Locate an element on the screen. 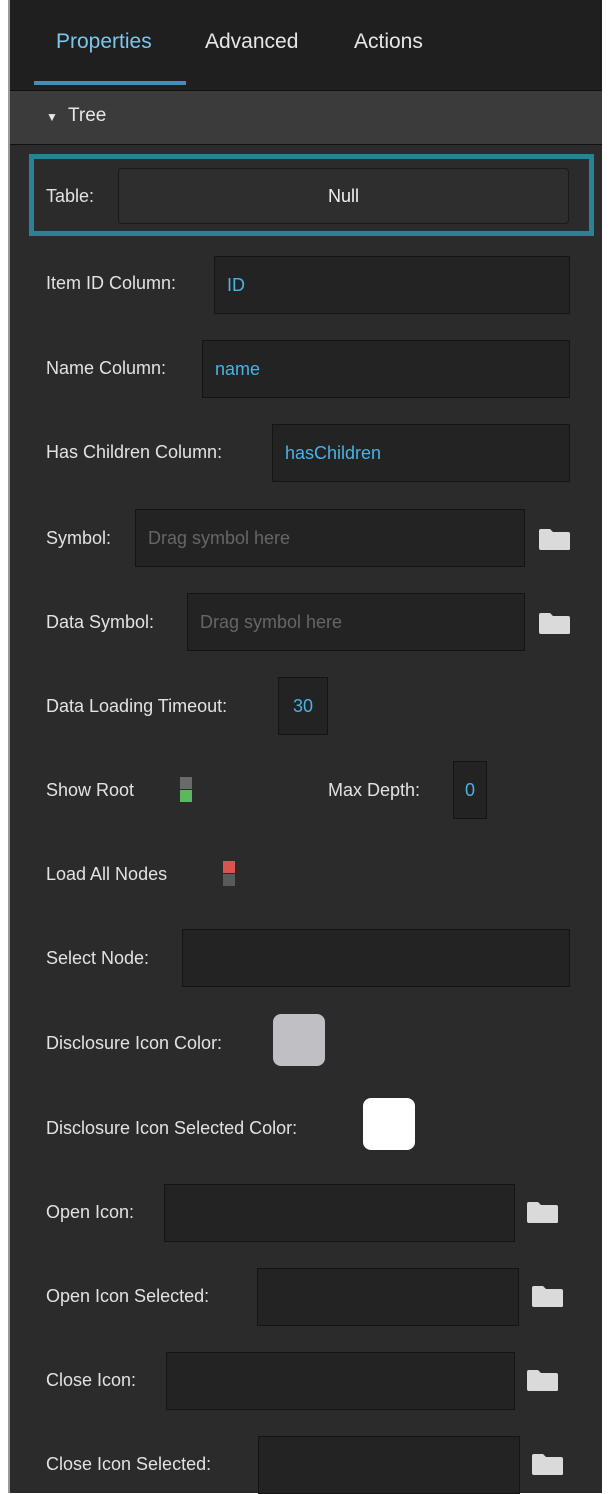  disclosure-icon-color-label: Disclosure Icon Color: is located at coordinates (134, 1043).